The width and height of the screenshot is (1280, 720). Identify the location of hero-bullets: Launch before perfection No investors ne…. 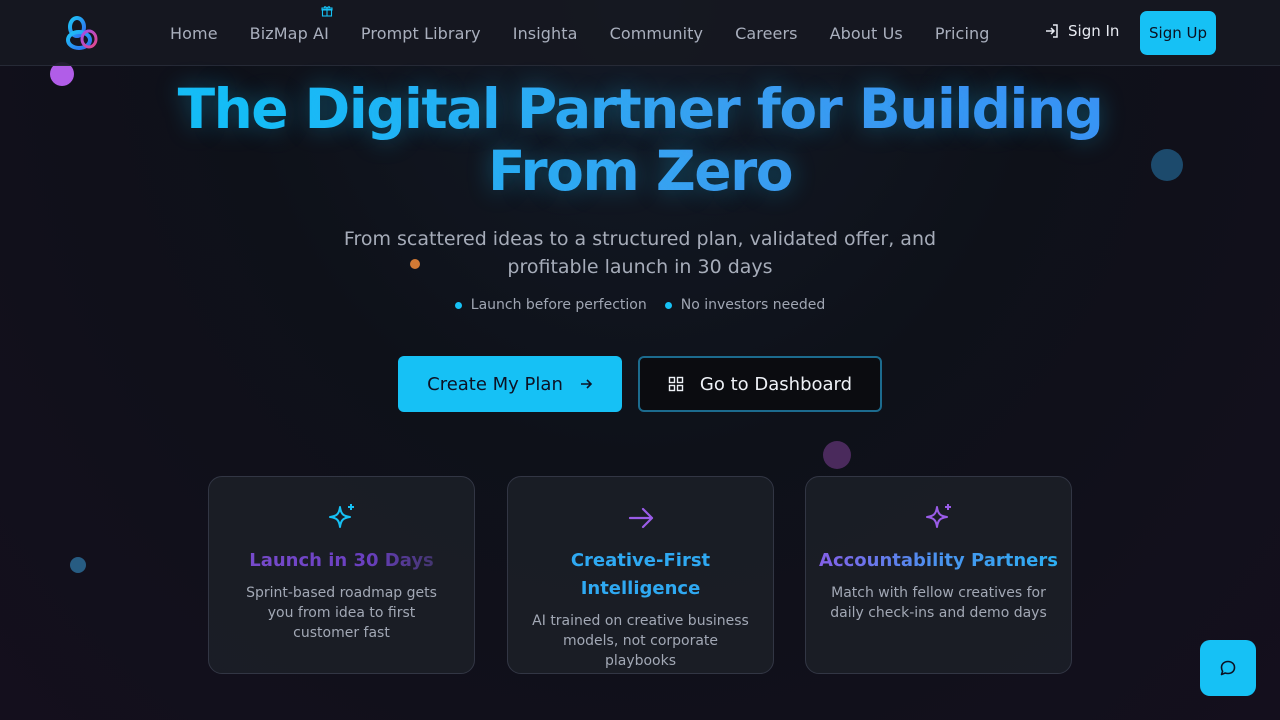
(640, 305).